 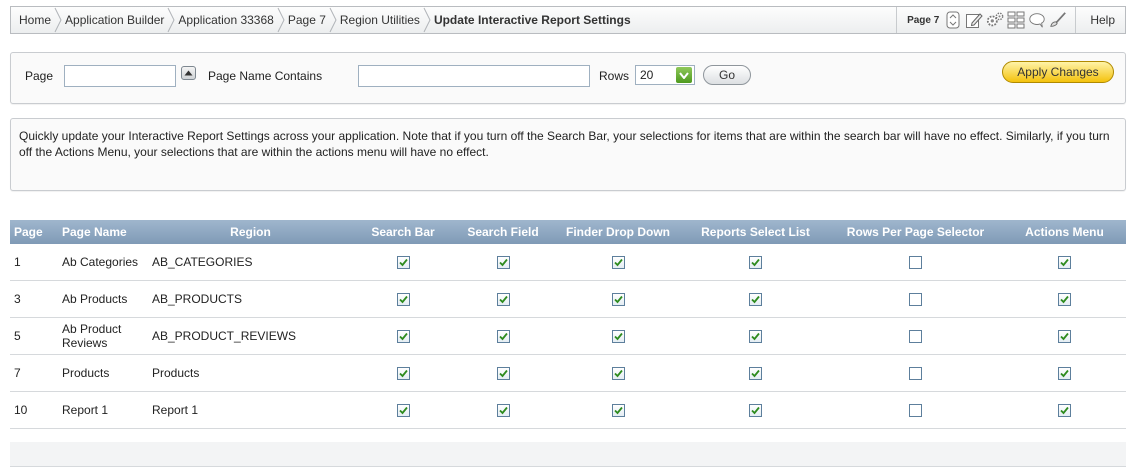 I want to click on cell-page: 1, so click(x=34, y=262).